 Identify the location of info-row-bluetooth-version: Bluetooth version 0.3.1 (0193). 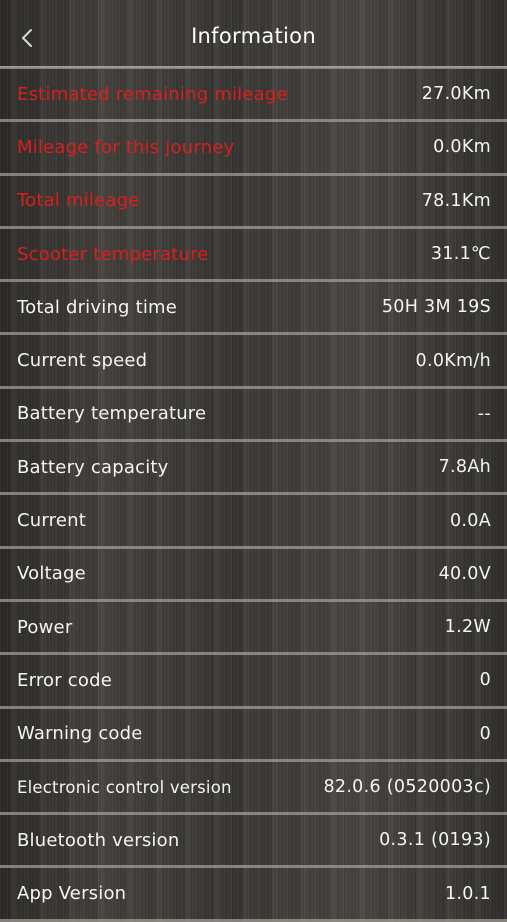
(253, 842).